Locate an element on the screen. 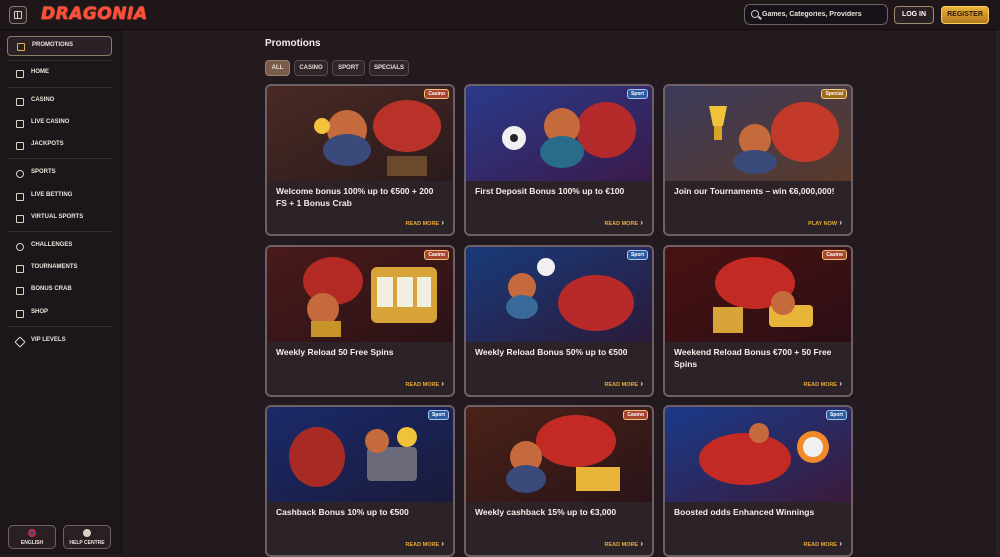  help-icon is located at coordinates (87, 533).